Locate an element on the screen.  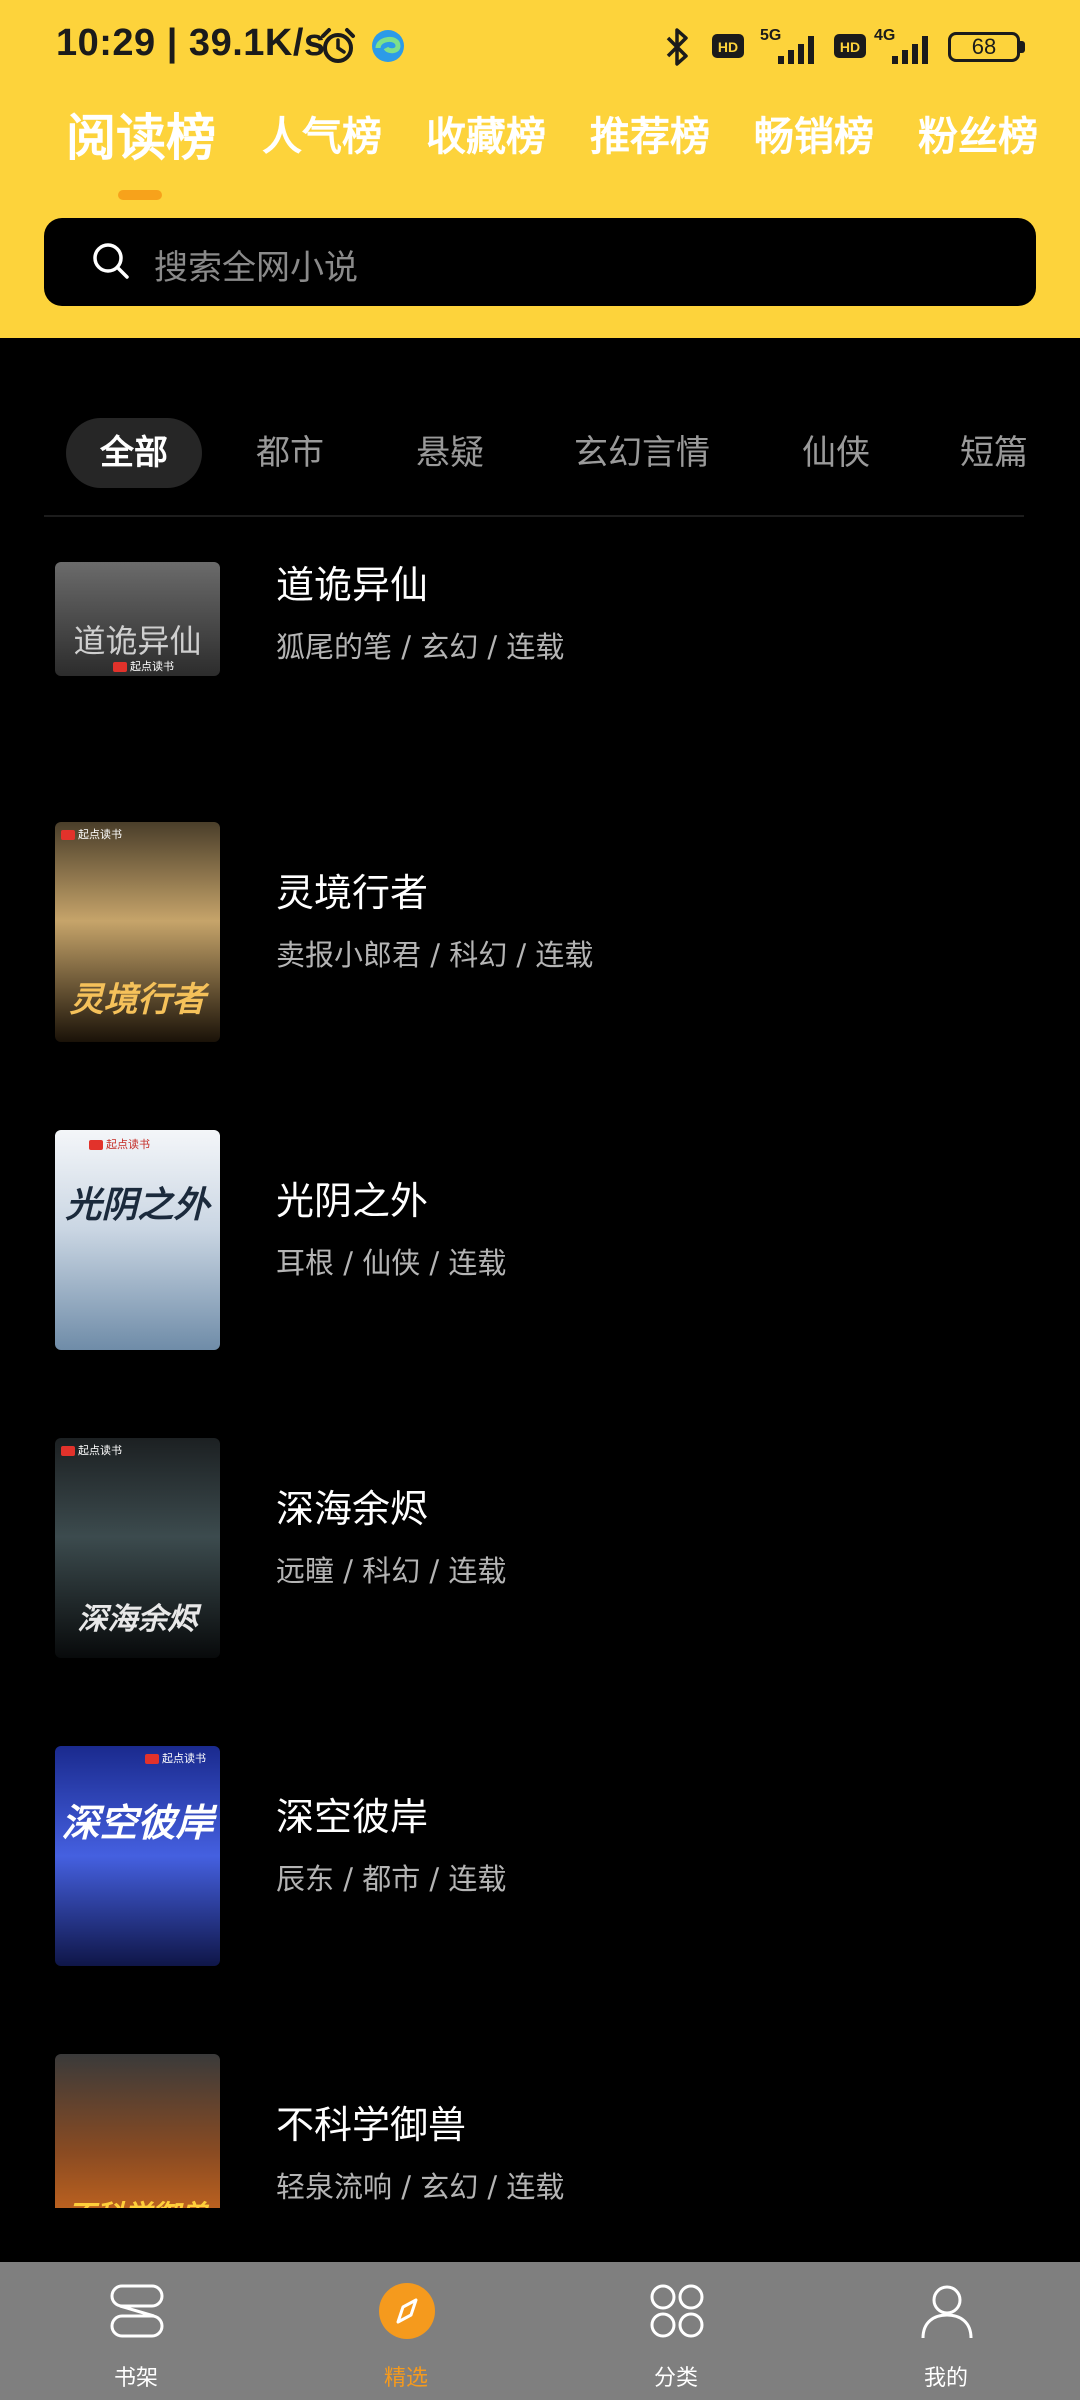
ranking-tabs: 阅读榜 人气榜 收藏榜 推荐榜 畅销榜 粉丝榜 is located at coordinates (540, 149).